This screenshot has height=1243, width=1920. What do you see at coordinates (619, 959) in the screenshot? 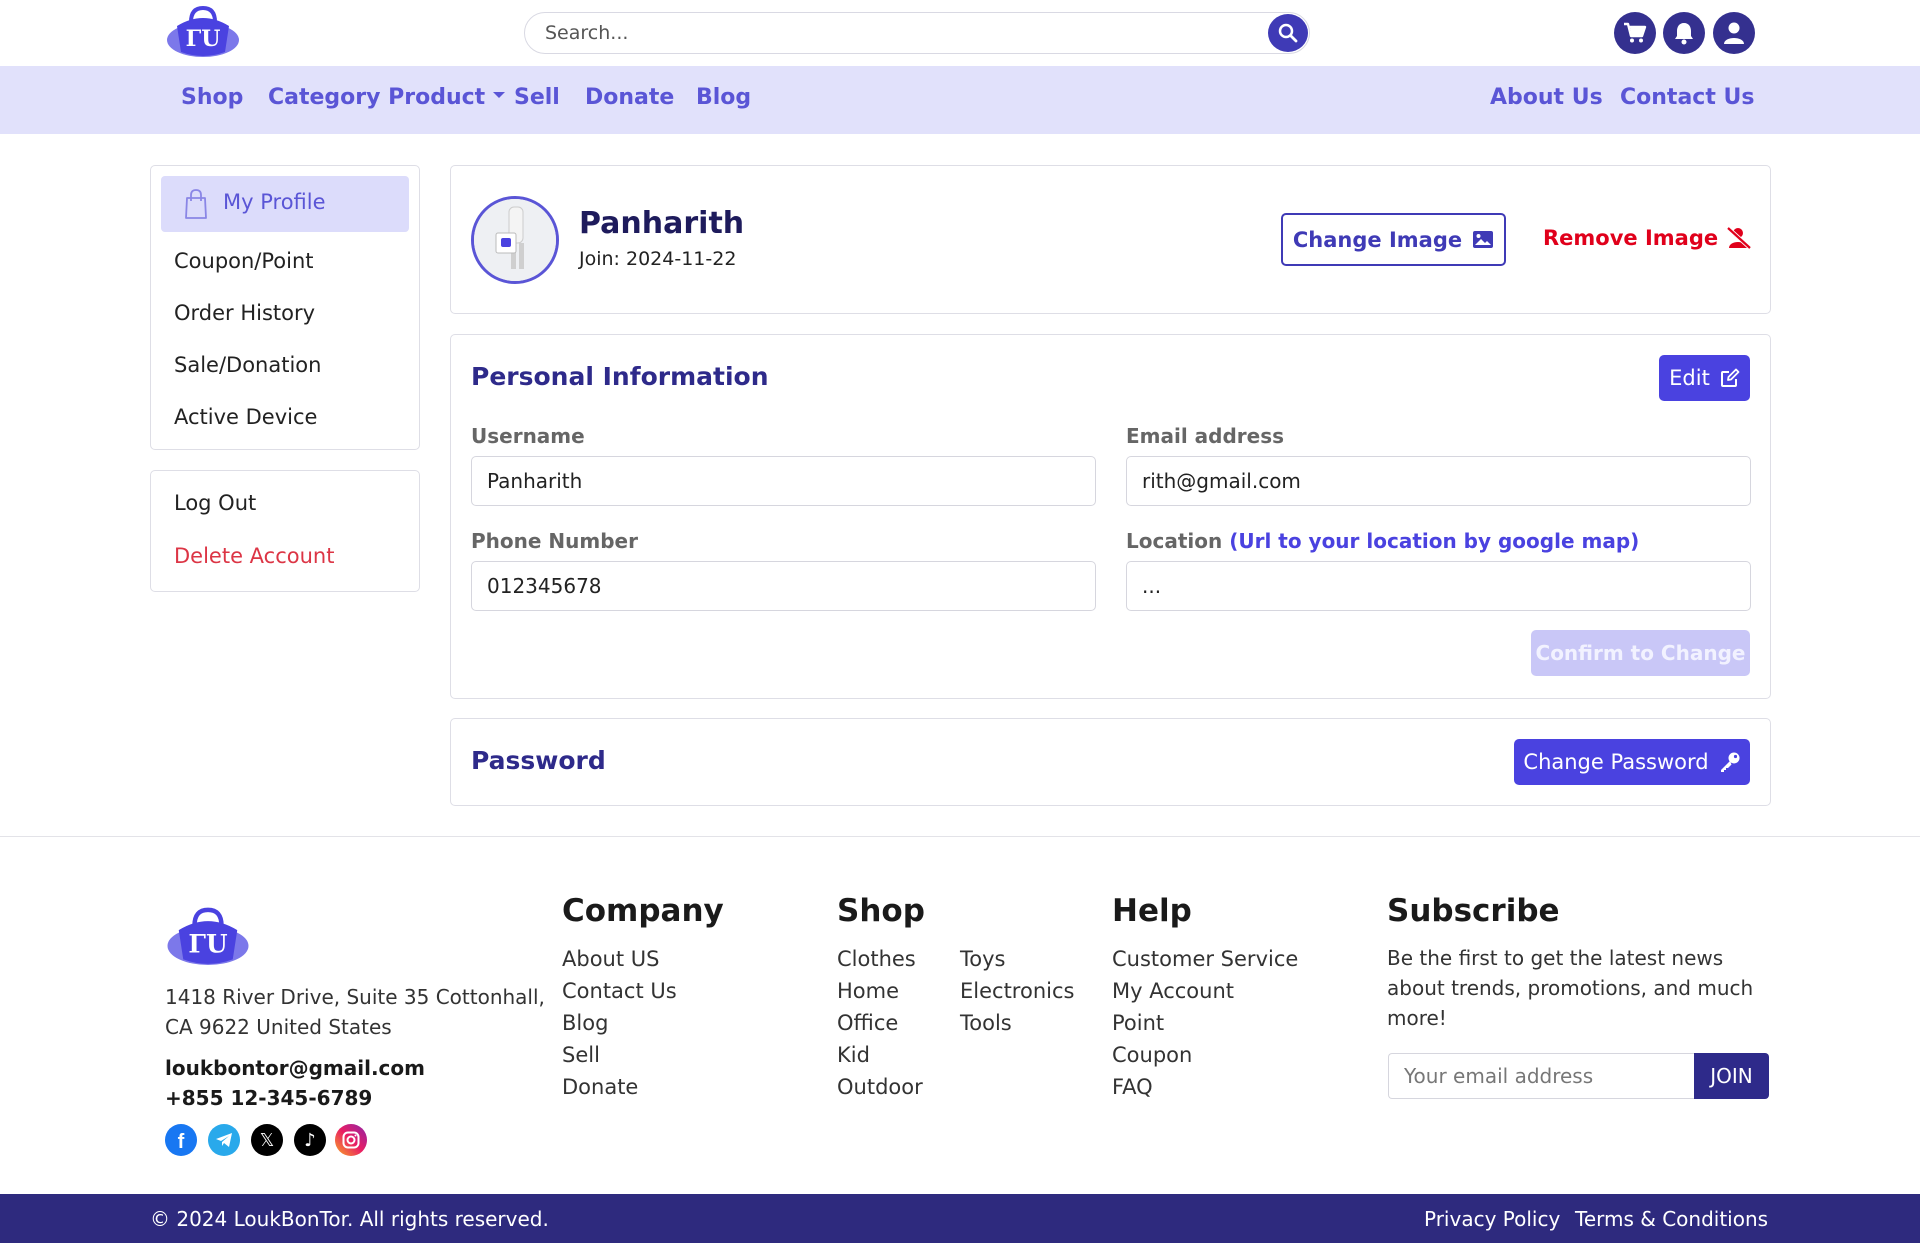
I see `footer-link: About US` at bounding box center [619, 959].